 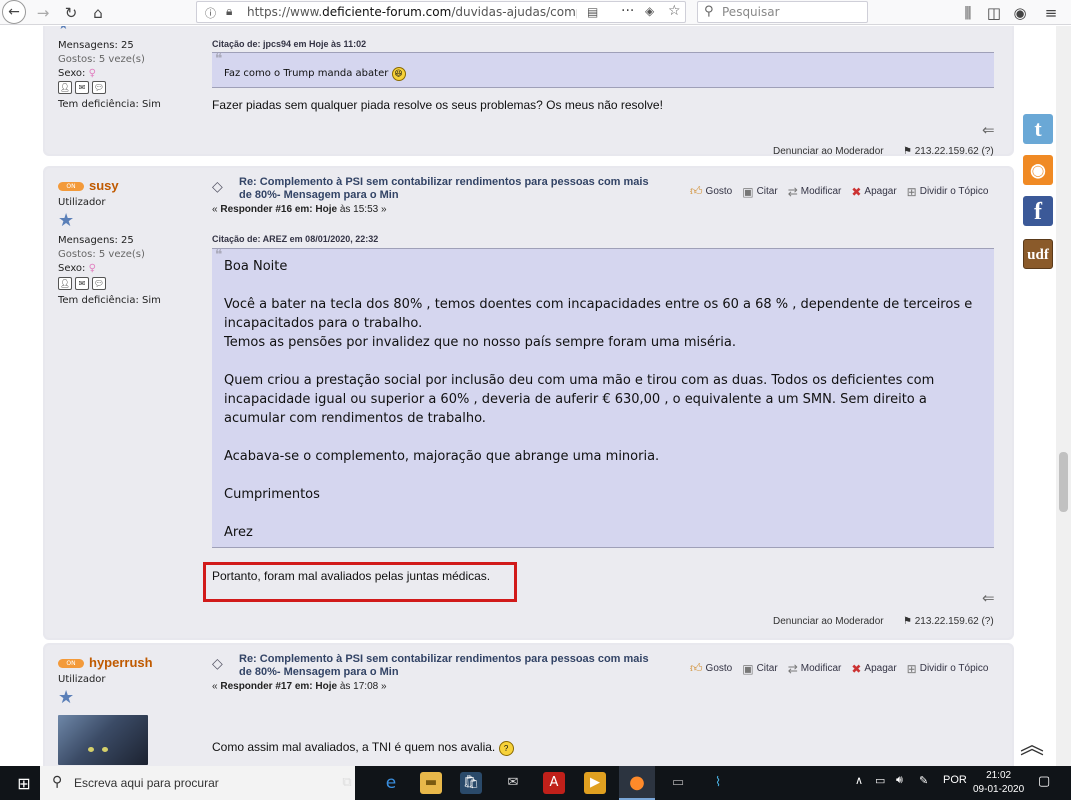 What do you see at coordinates (859, 780) in the screenshot?
I see `tray-expand-icon: ∧` at bounding box center [859, 780].